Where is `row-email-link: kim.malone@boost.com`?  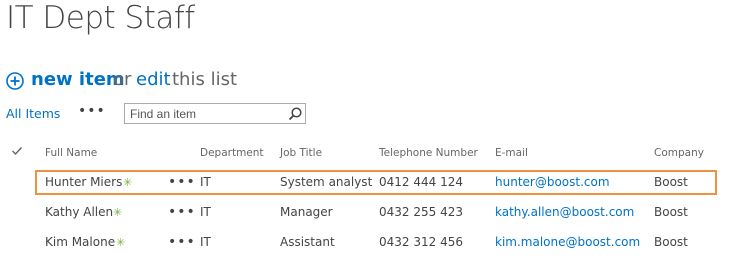
row-email-link: kim.malone@boost.com is located at coordinates (567, 242).